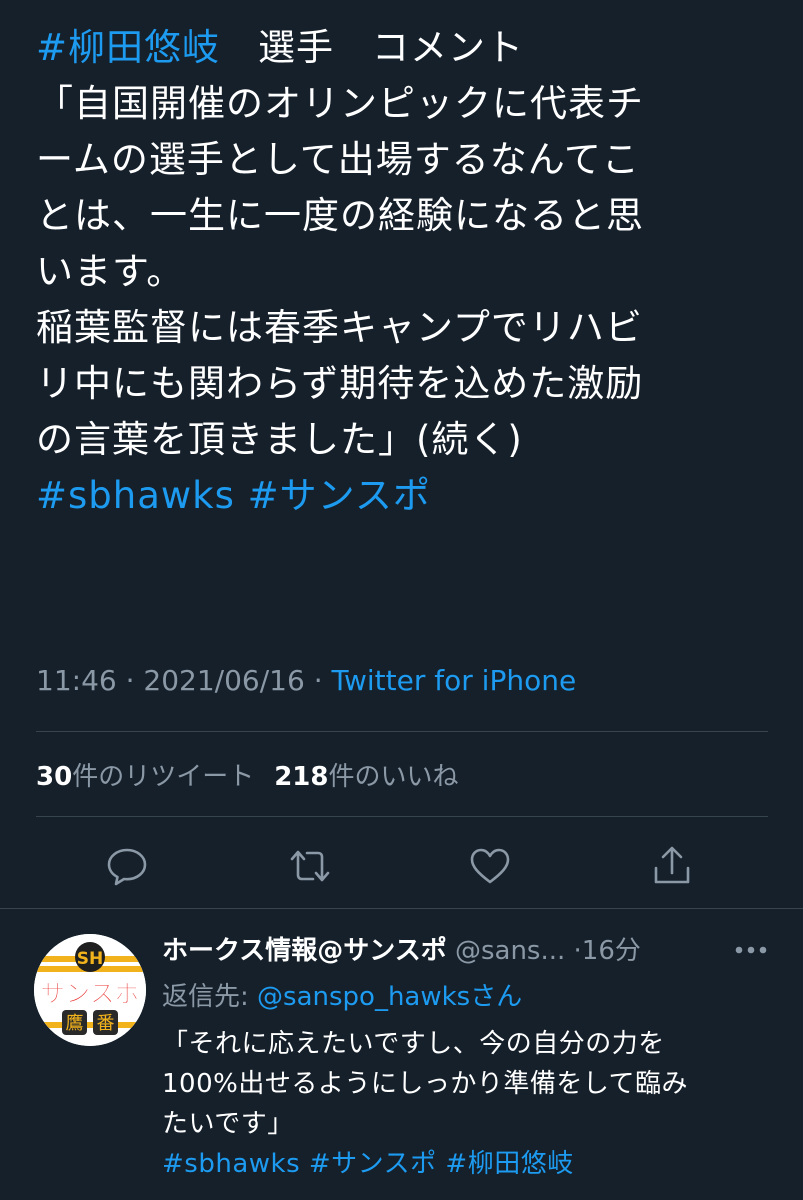 This screenshot has height=1200, width=803. I want to click on tweet-source-link: Twitter for iPhone, so click(454, 680).